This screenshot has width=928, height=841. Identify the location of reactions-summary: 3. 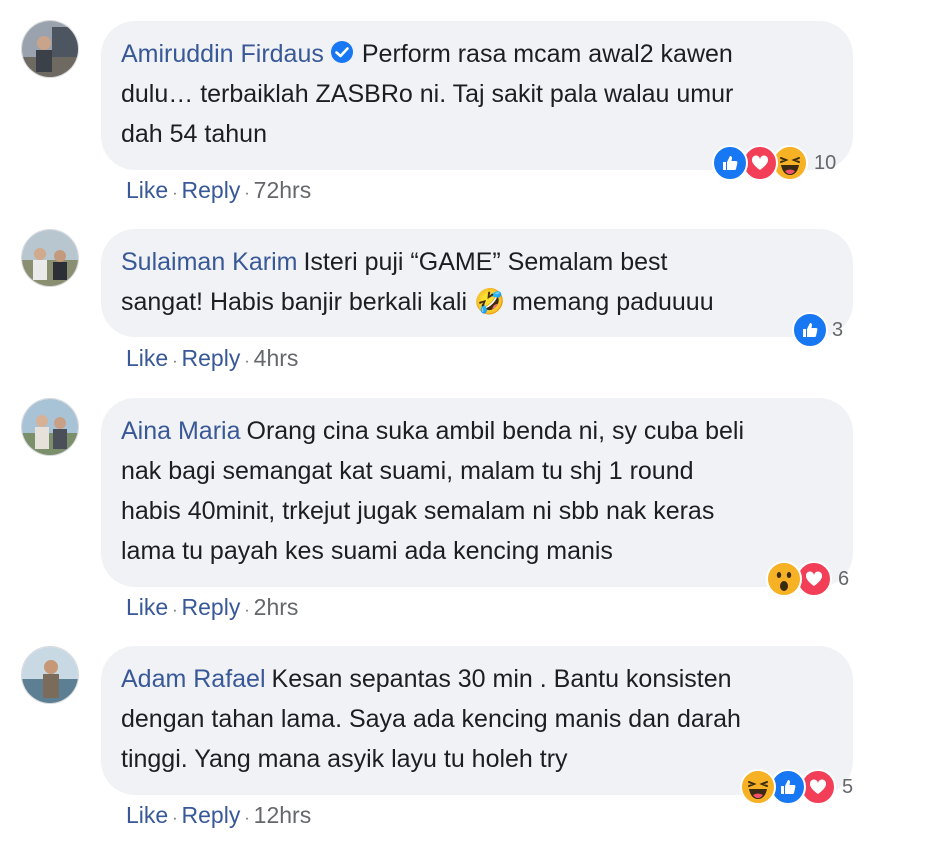
(817, 330).